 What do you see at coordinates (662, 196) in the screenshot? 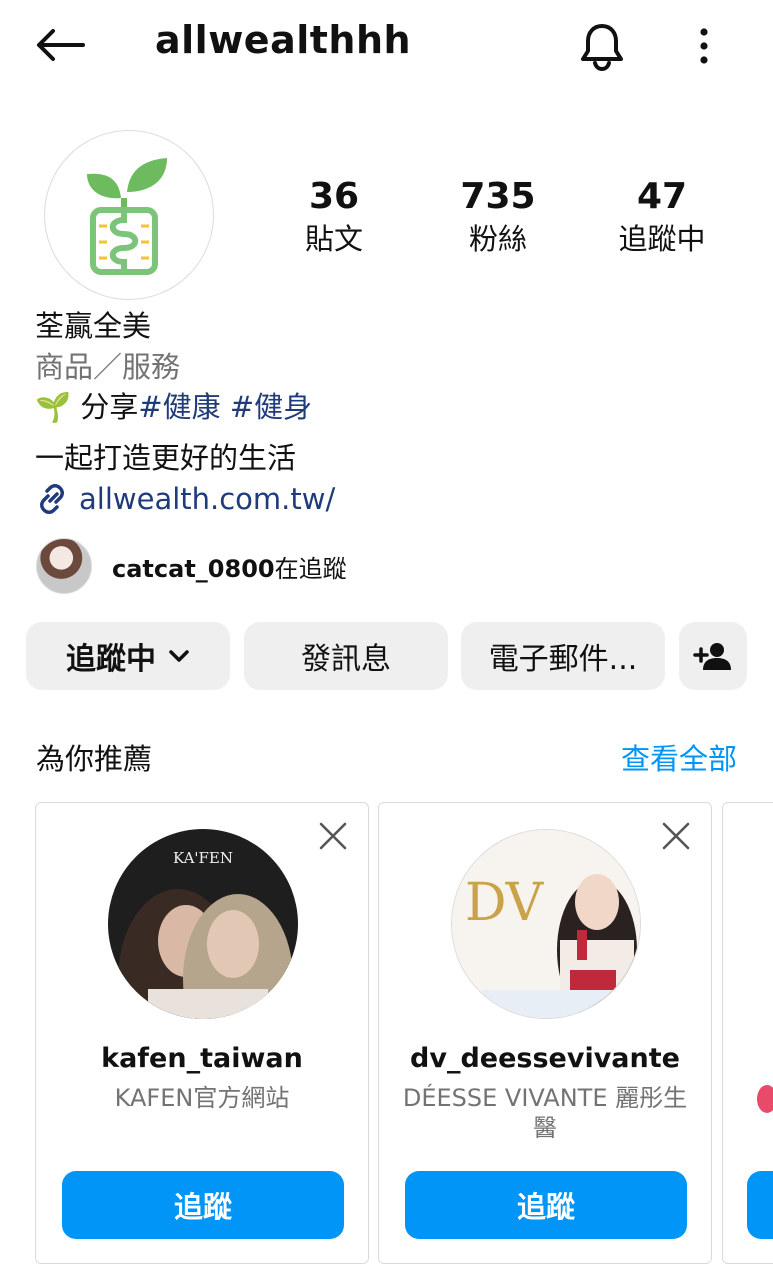
I see `following-count: 47` at bounding box center [662, 196].